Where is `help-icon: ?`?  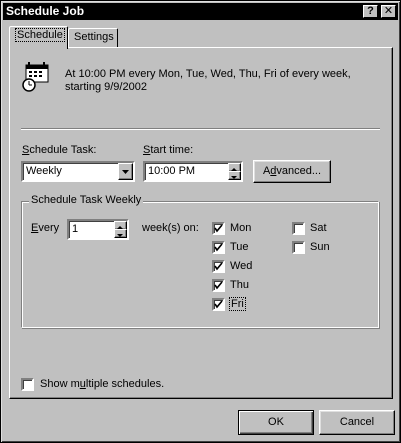 help-icon: ? is located at coordinates (370, 11).